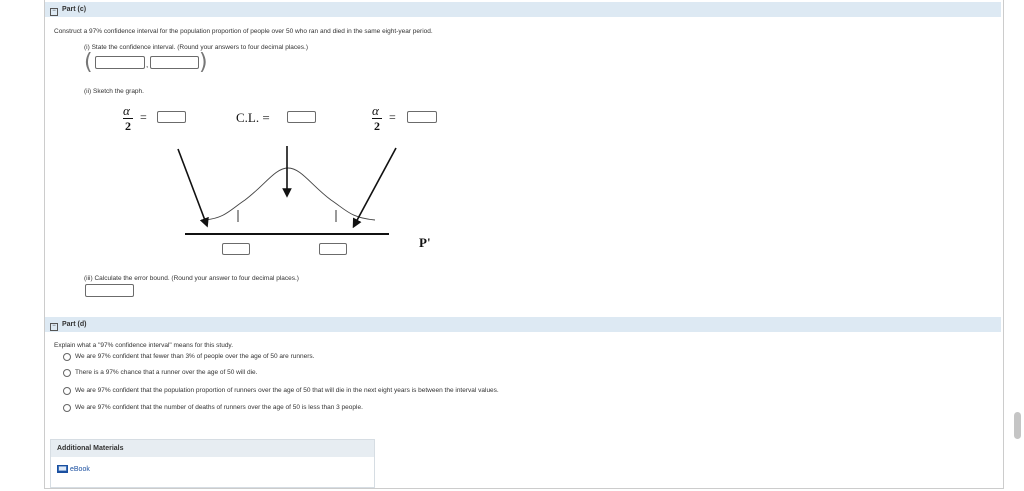  I want to click on additional-materials-panel: Additional Materials eBook, so click(212, 463).